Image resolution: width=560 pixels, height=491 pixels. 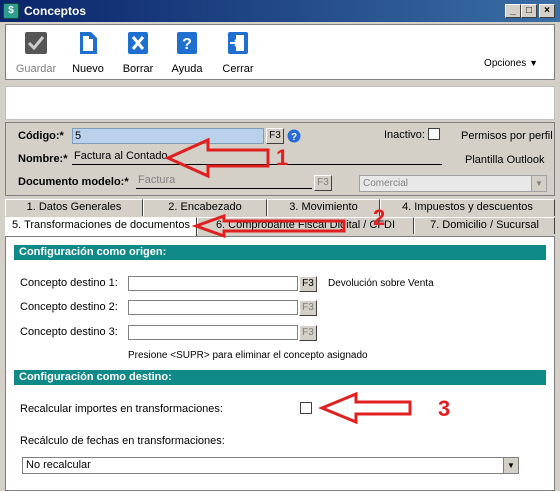 I want to click on annotation-number-3: 3, so click(x=444, y=408).